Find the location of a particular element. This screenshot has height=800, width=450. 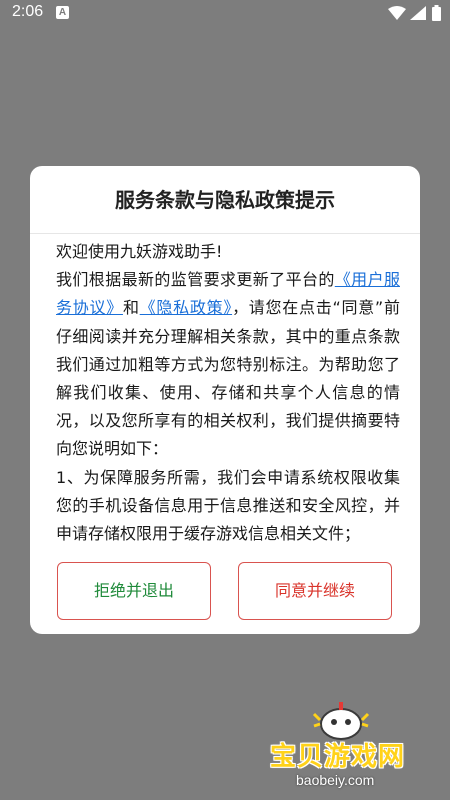

notification-icon: A is located at coordinates (62, 12).